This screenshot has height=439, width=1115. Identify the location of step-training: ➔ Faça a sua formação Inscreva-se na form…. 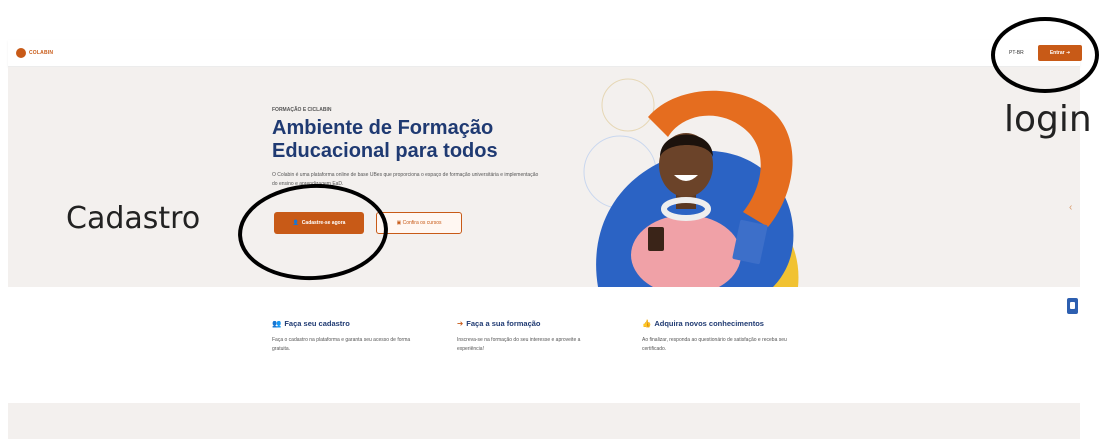
(547, 336).